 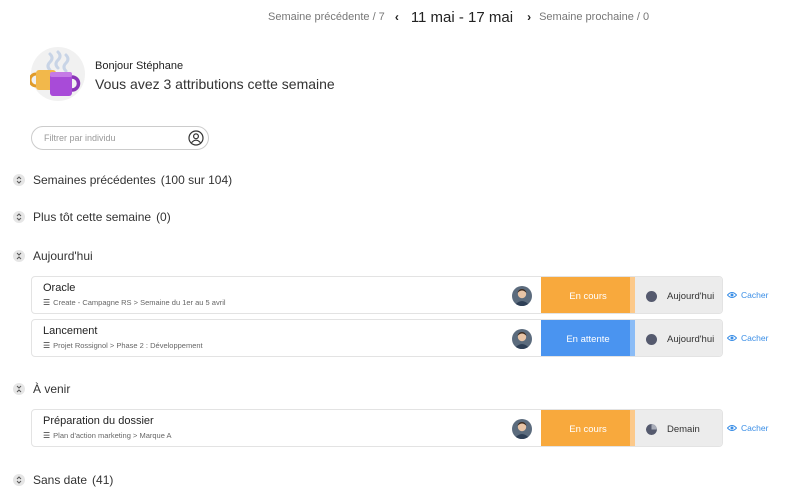 I want to click on coffee-mugs-illustration, so click(x=57, y=74).